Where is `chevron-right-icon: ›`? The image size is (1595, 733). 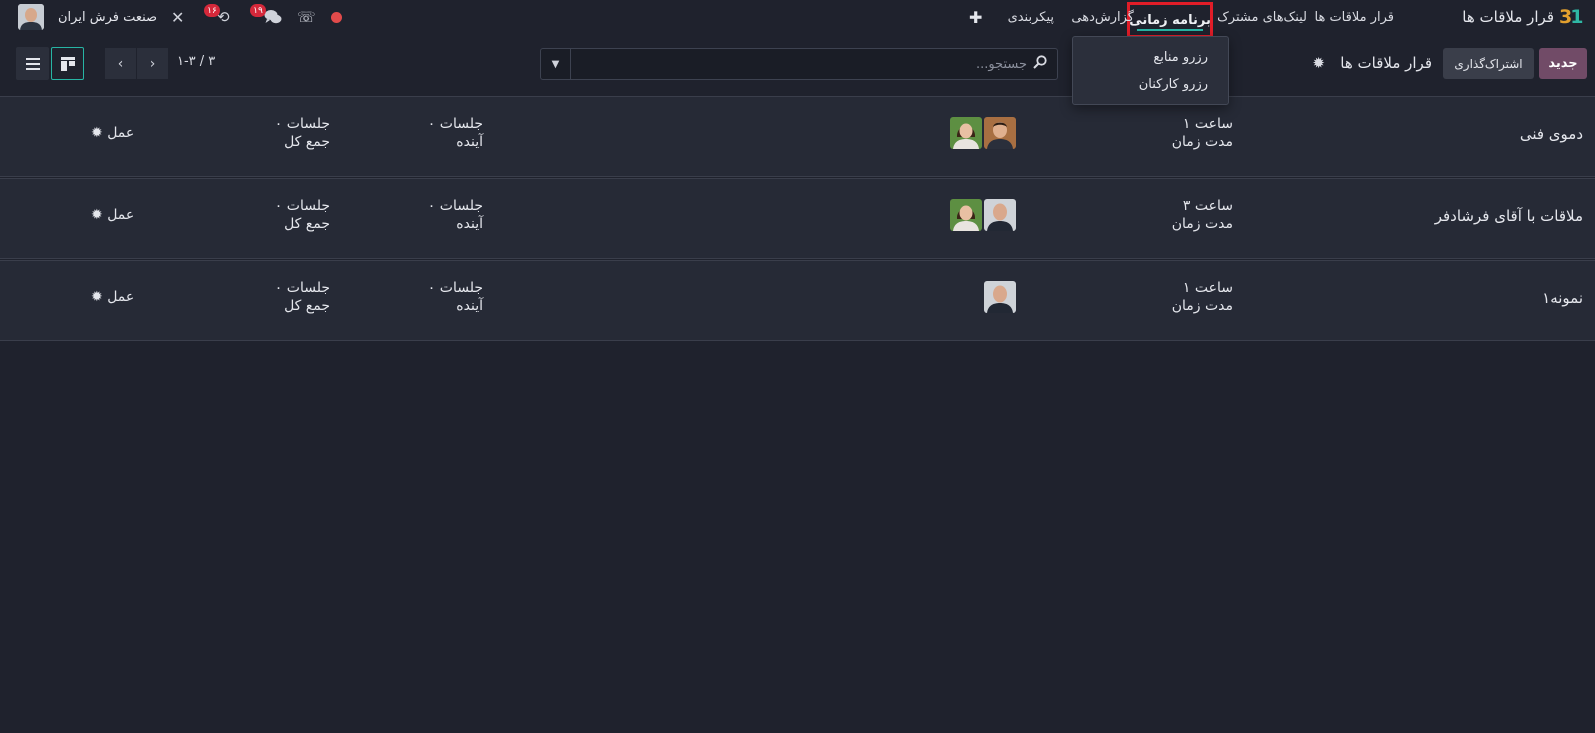 chevron-right-icon: › is located at coordinates (152, 63).